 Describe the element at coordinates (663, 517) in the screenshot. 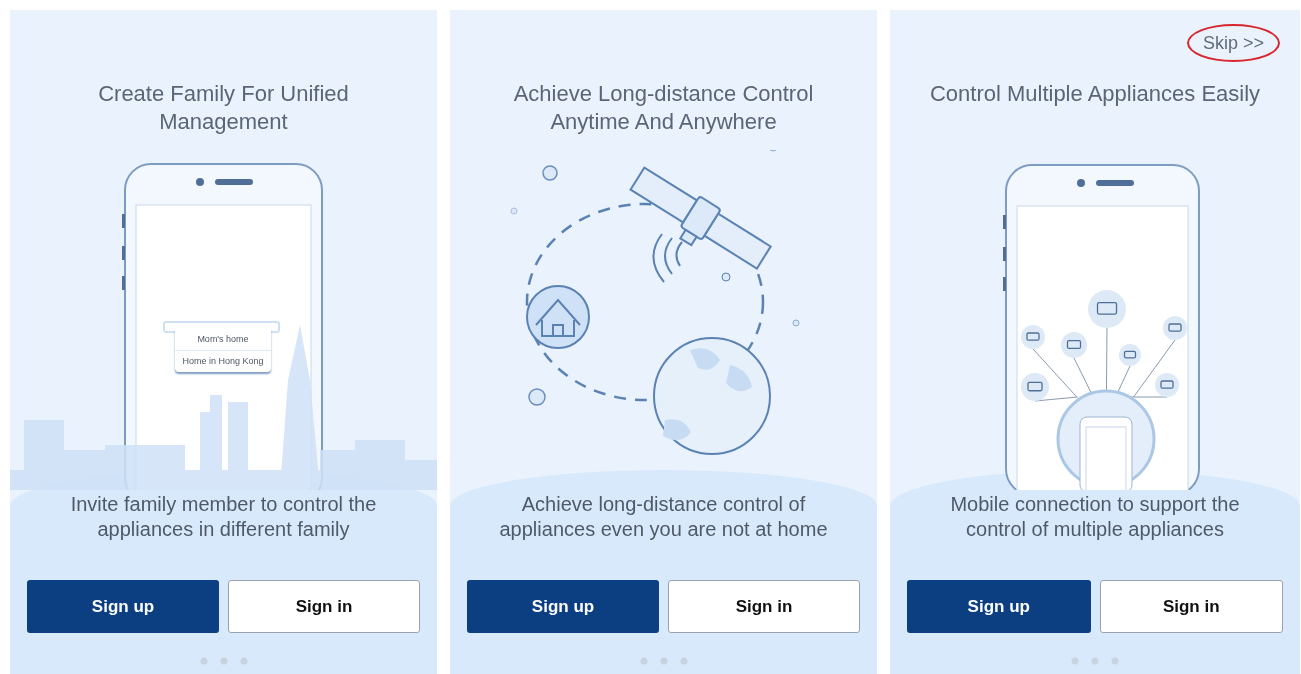

I see `slide-description: Achieve long-distance control of appliances even you are not at home` at that location.